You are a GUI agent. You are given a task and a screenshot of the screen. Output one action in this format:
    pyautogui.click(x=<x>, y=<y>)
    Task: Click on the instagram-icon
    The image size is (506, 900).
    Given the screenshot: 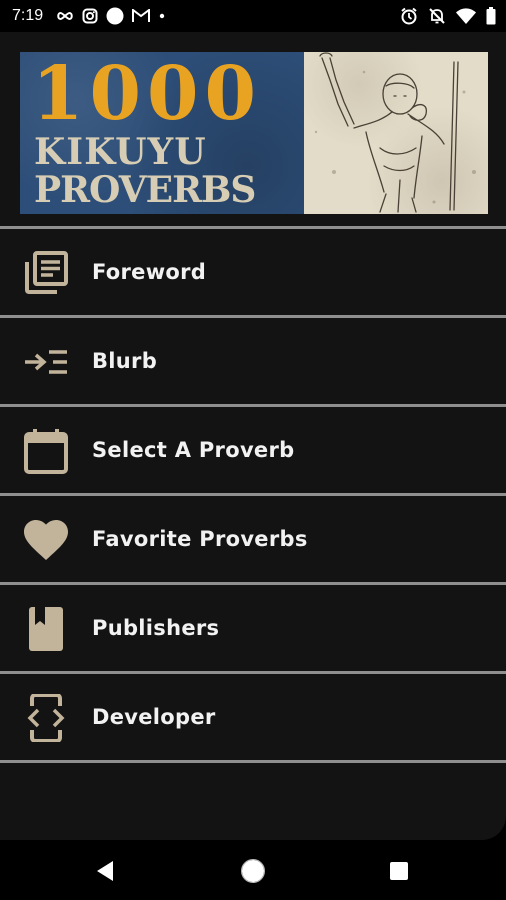 What is the action you would take?
    pyautogui.click(x=90, y=16)
    